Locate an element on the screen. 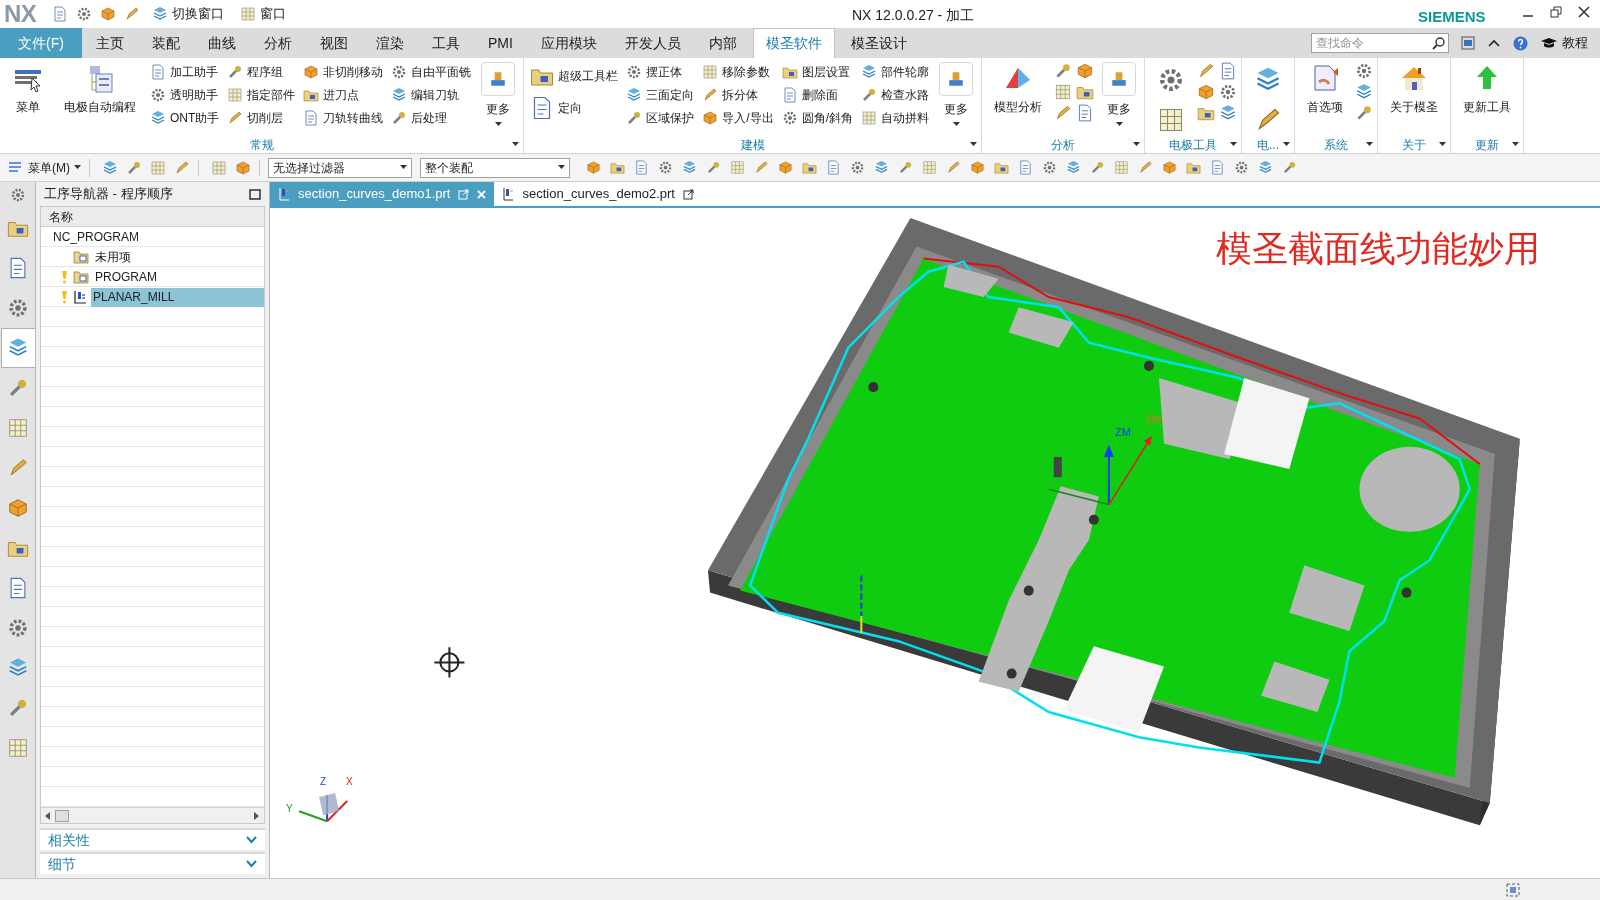 This screenshot has height=900, width=1600. ribbon-button: 刀轨转曲线 is located at coordinates (343, 118).